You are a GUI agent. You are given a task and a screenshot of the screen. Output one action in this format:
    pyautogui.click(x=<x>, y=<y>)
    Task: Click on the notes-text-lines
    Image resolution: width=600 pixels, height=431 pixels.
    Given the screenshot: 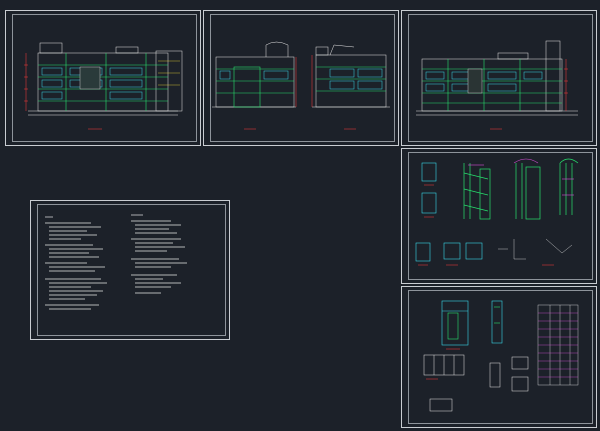 What is the action you would take?
    pyautogui.click(x=116, y=262)
    